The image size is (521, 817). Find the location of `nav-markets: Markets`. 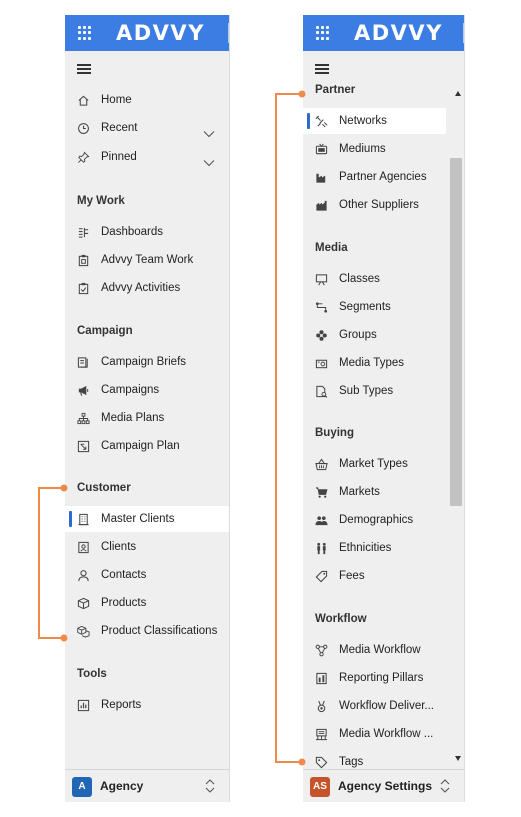

nav-markets: Markets is located at coordinates (383, 492).